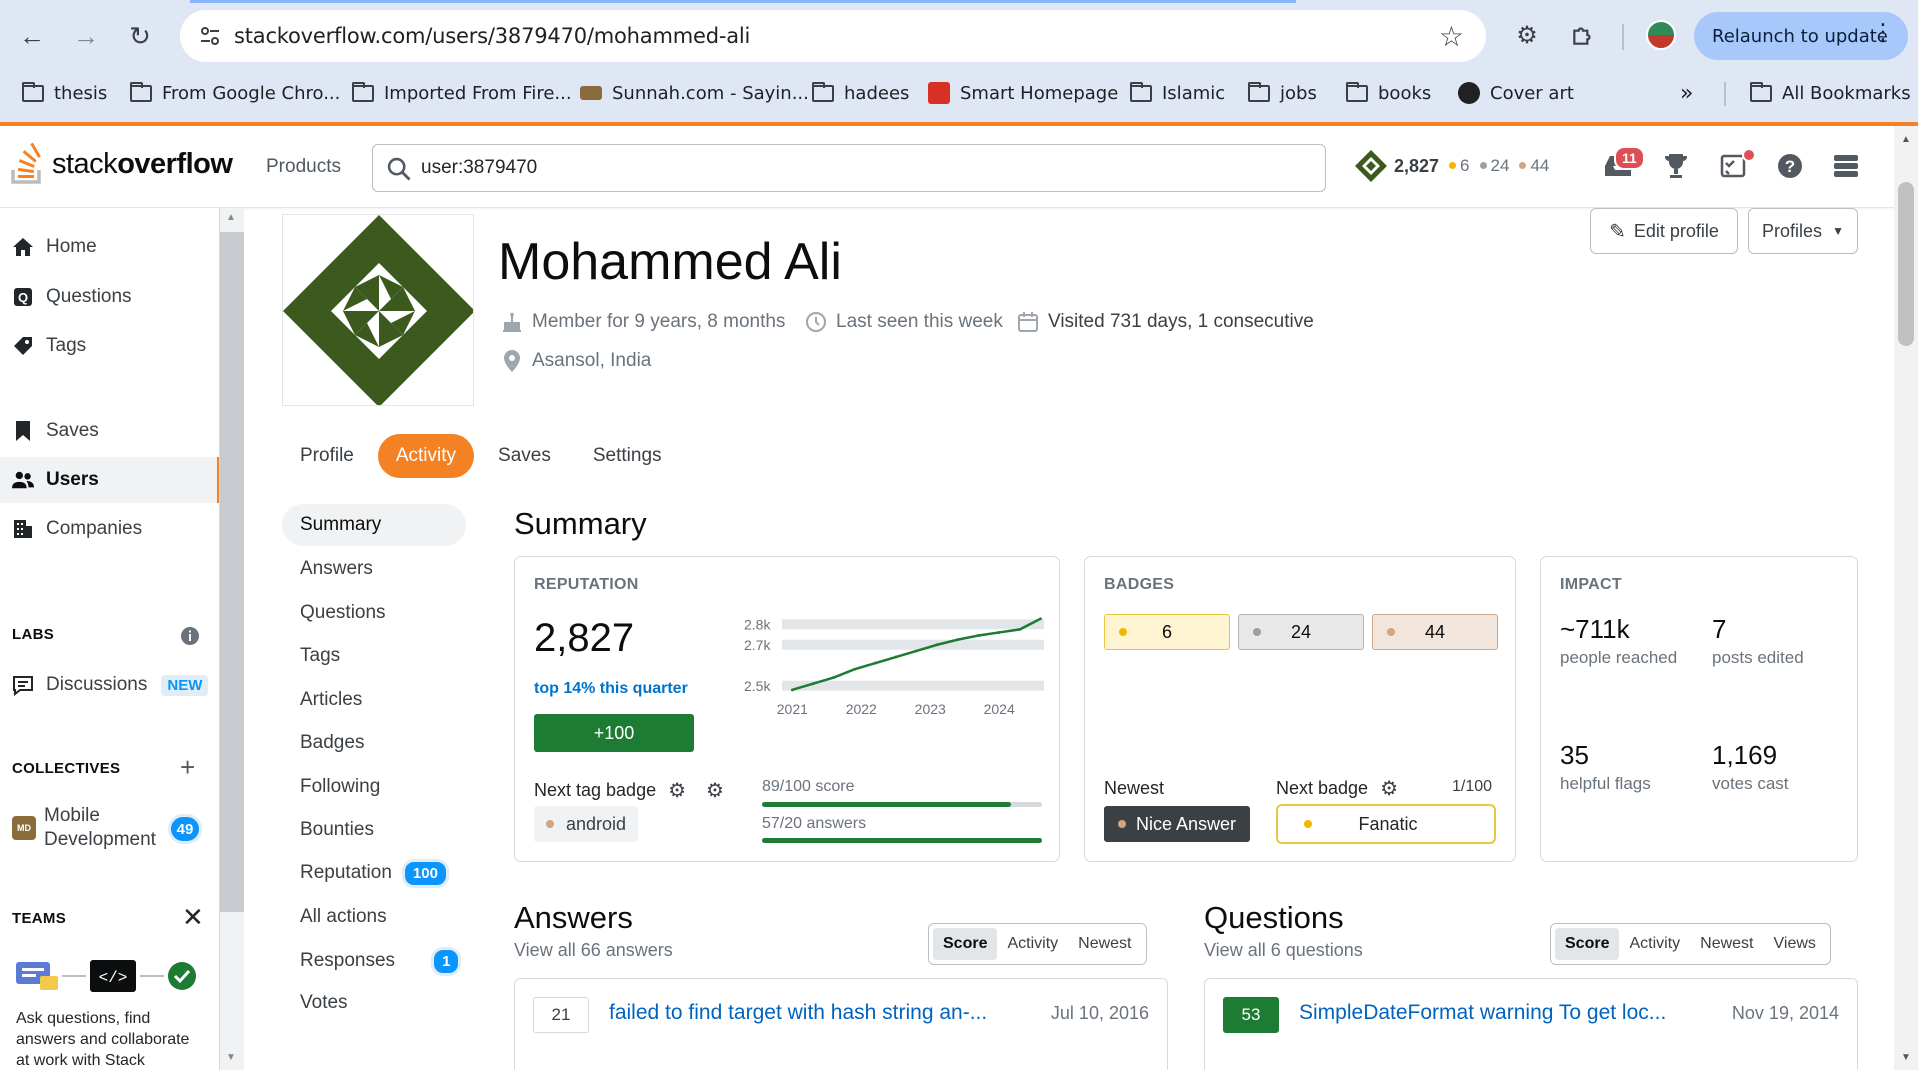 The image size is (1918, 1070). Describe the element at coordinates (140, 36) in the screenshot. I see `reload-icon: ↻` at that location.